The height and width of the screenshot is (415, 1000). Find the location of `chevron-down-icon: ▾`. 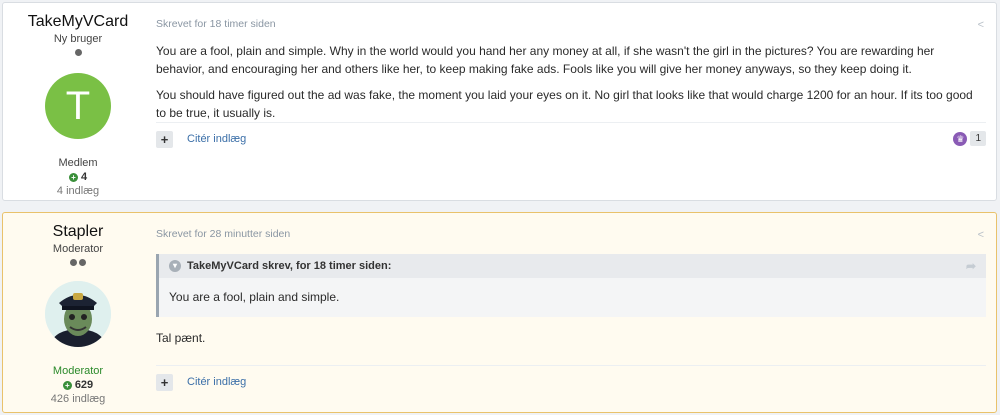

chevron-down-icon: ▾ is located at coordinates (175, 266).